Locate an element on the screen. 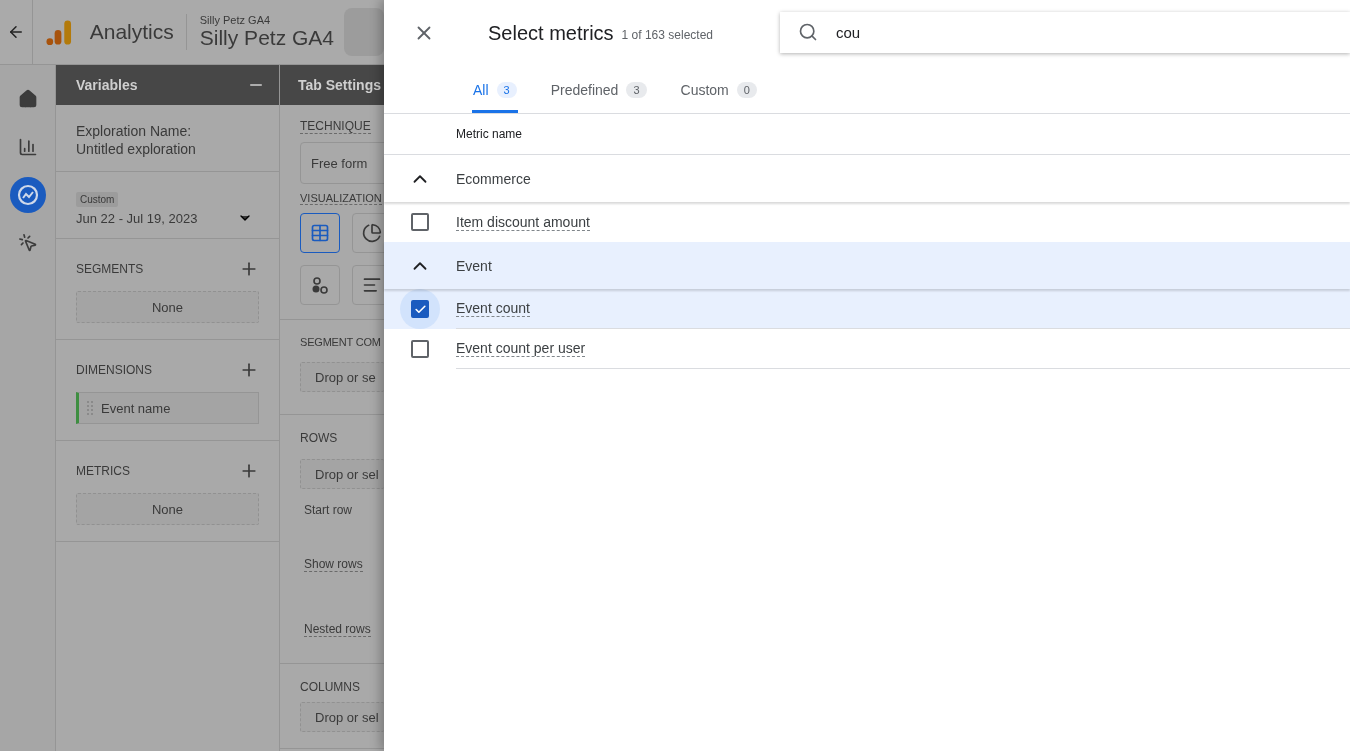  exploration-name: Untitled exploration is located at coordinates (167, 149).